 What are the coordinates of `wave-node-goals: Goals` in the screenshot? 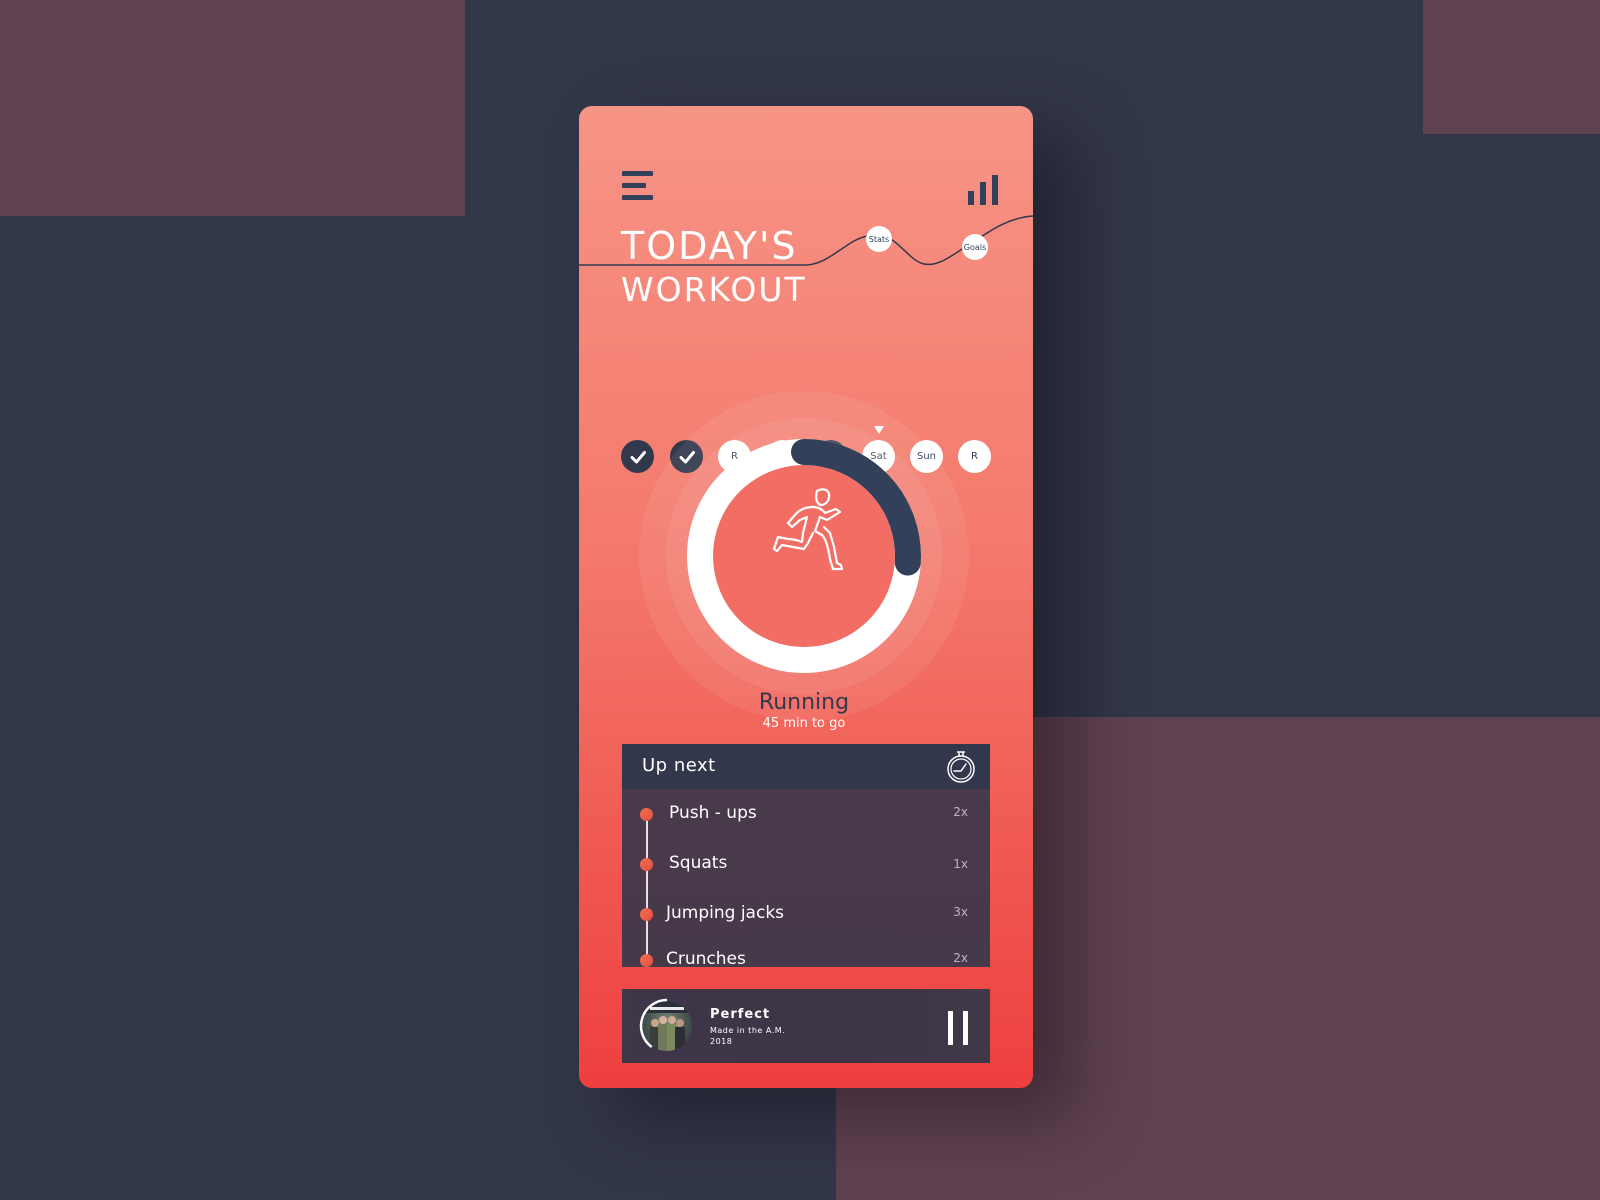 It's located at (975, 247).